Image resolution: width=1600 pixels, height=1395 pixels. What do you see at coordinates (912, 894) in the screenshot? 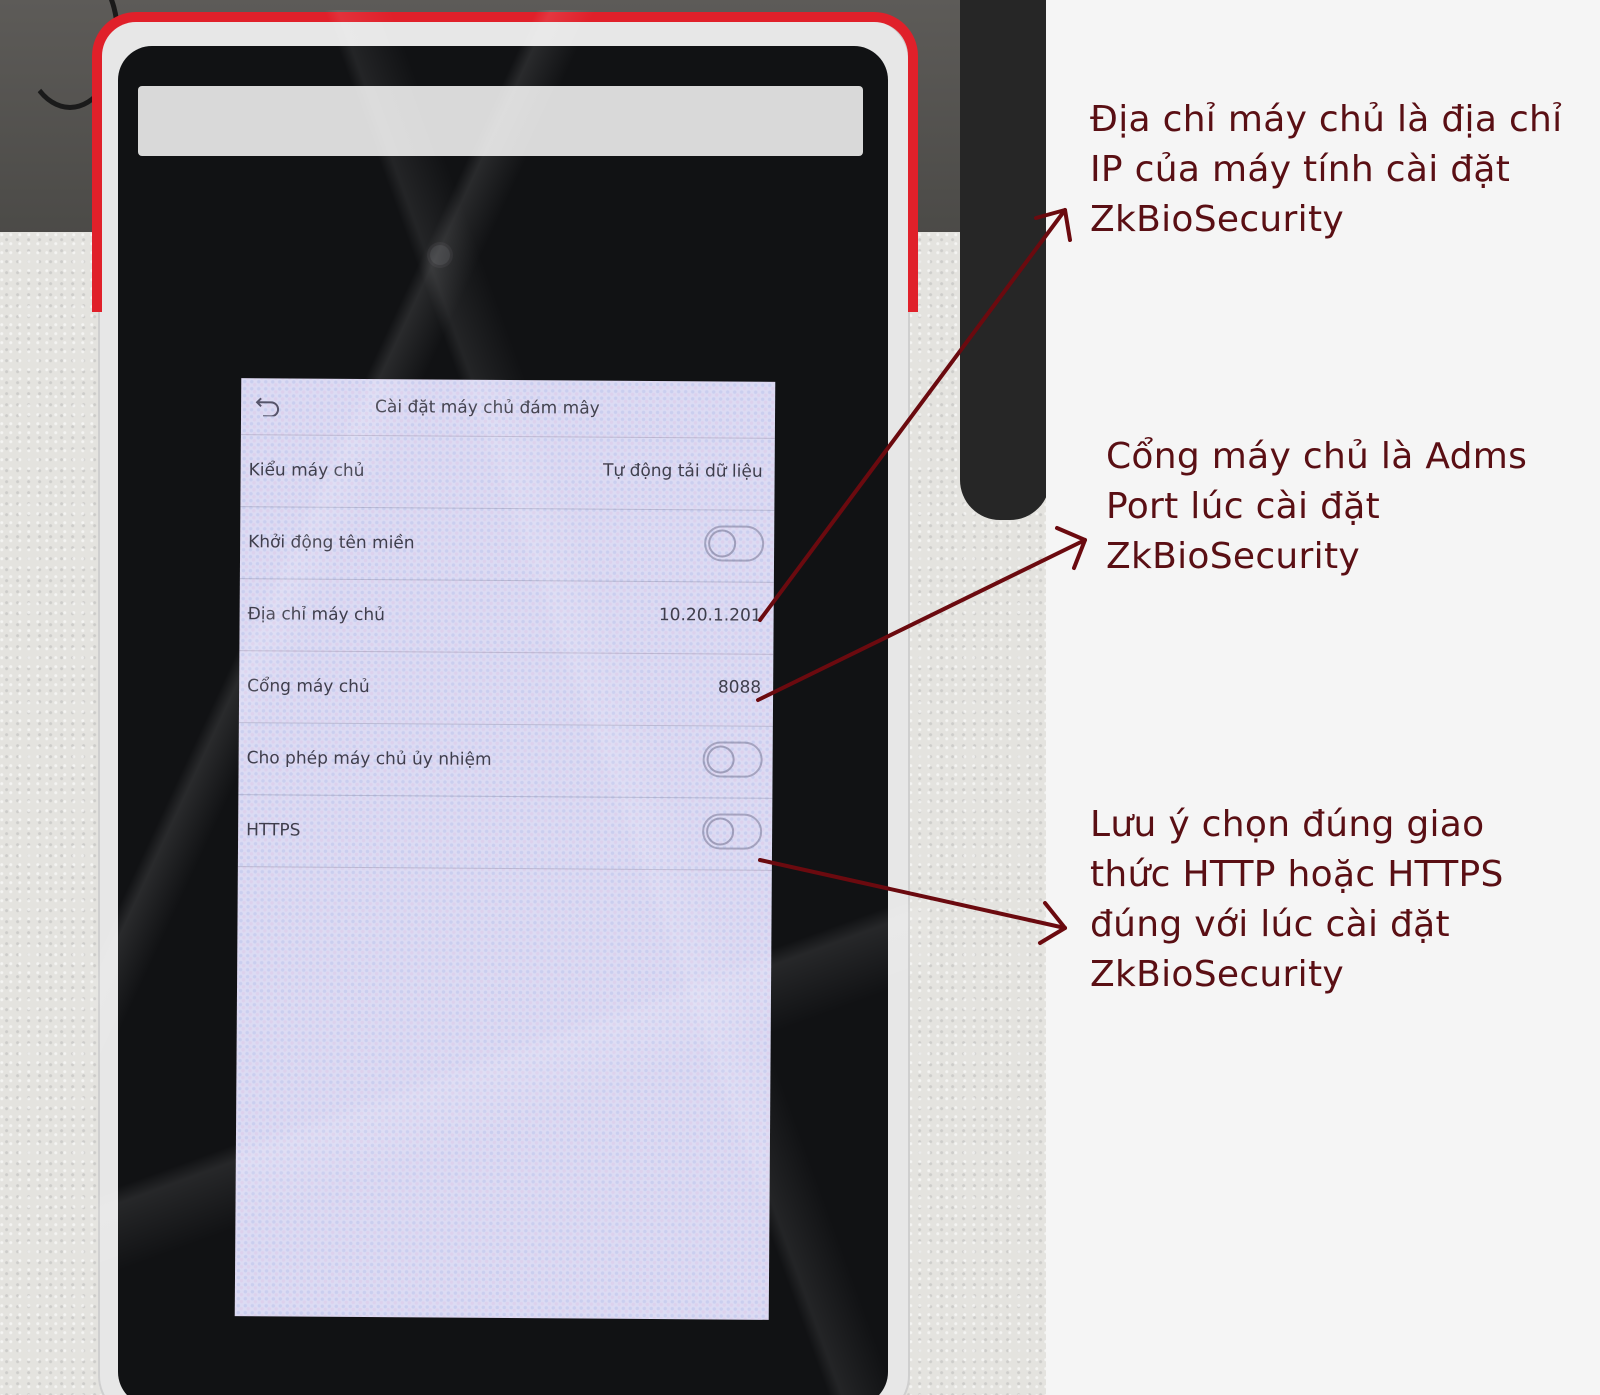
I see `arrow-protocol` at bounding box center [912, 894].